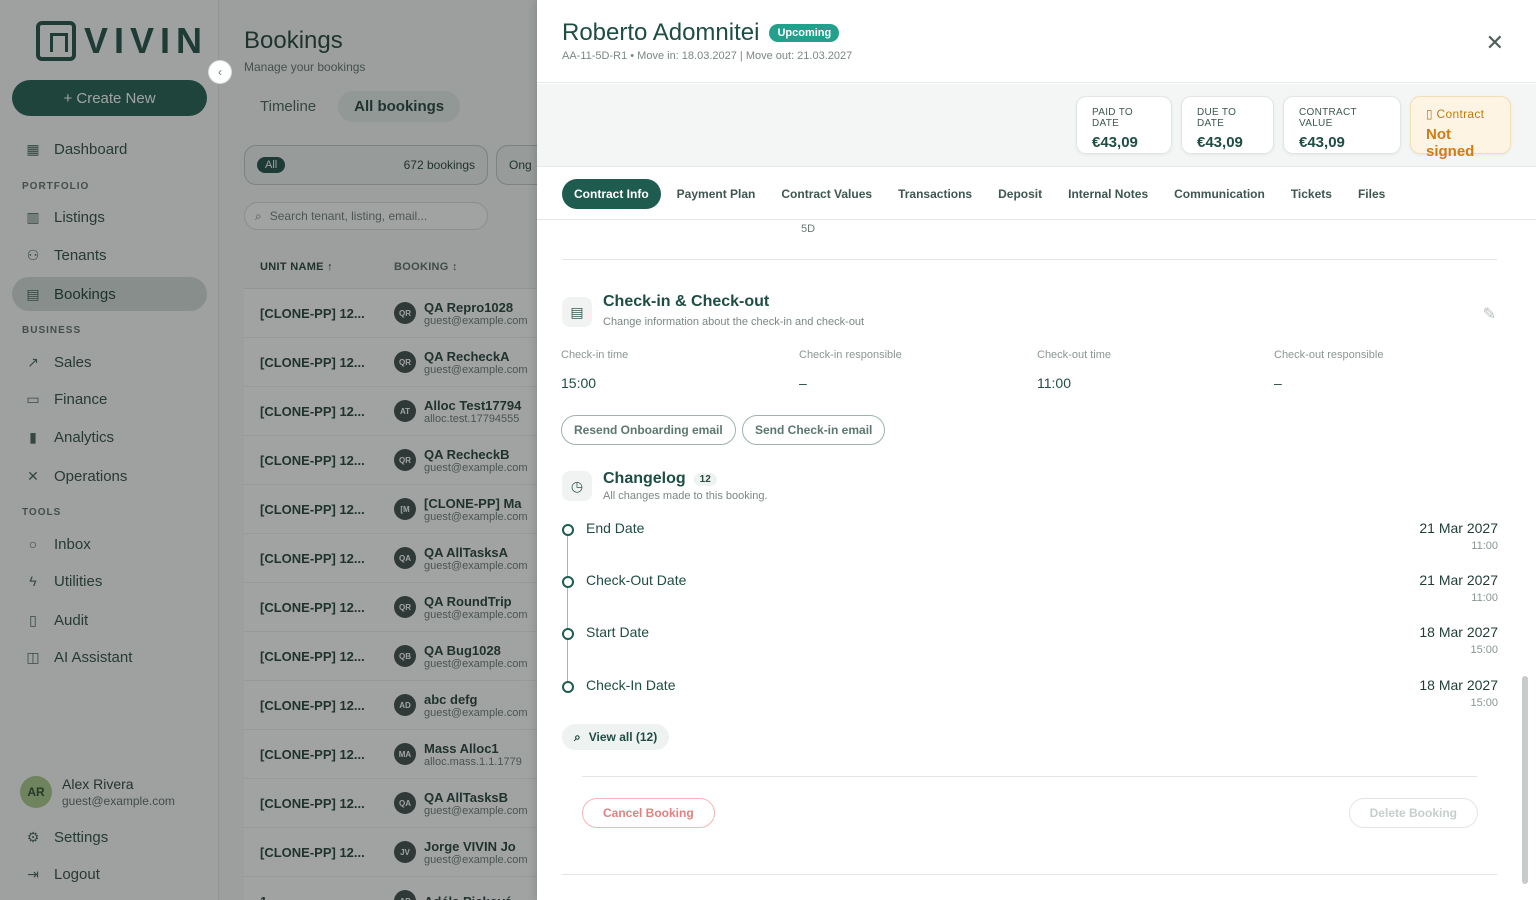 Image resolution: width=1536 pixels, height=900 pixels. What do you see at coordinates (1371, 194) in the screenshot?
I see `tab-files: Files` at bounding box center [1371, 194].